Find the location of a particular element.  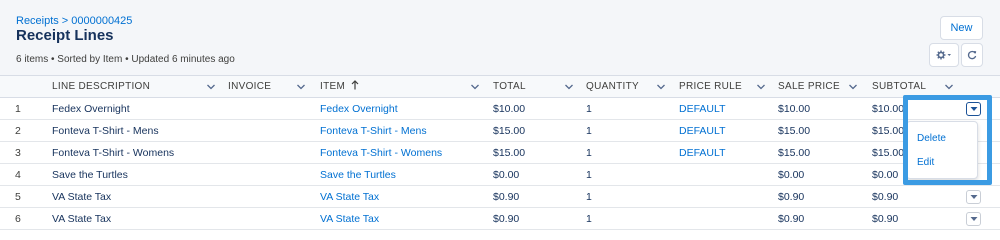

item-link: Fedex Overnight is located at coordinates (359, 109).